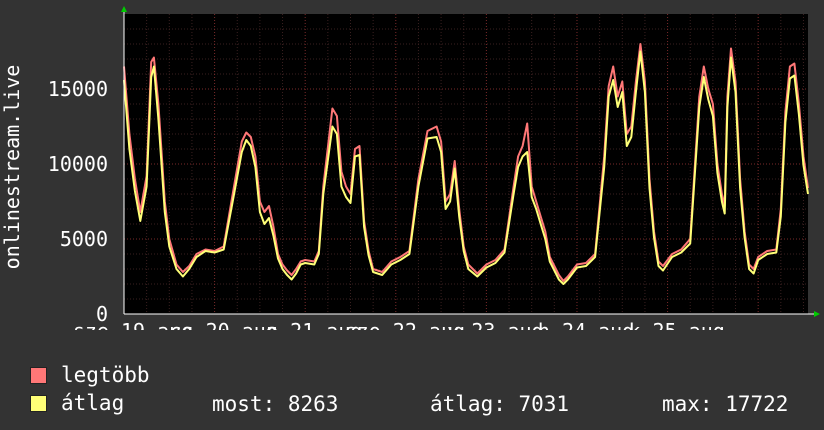  What do you see at coordinates (105, 375) in the screenshot?
I see `legend-label-max: legtöbb` at bounding box center [105, 375].